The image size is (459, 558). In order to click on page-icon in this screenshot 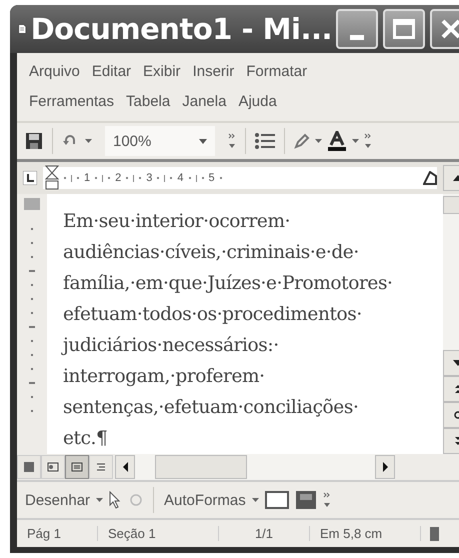, I will do `click(77, 467)`.